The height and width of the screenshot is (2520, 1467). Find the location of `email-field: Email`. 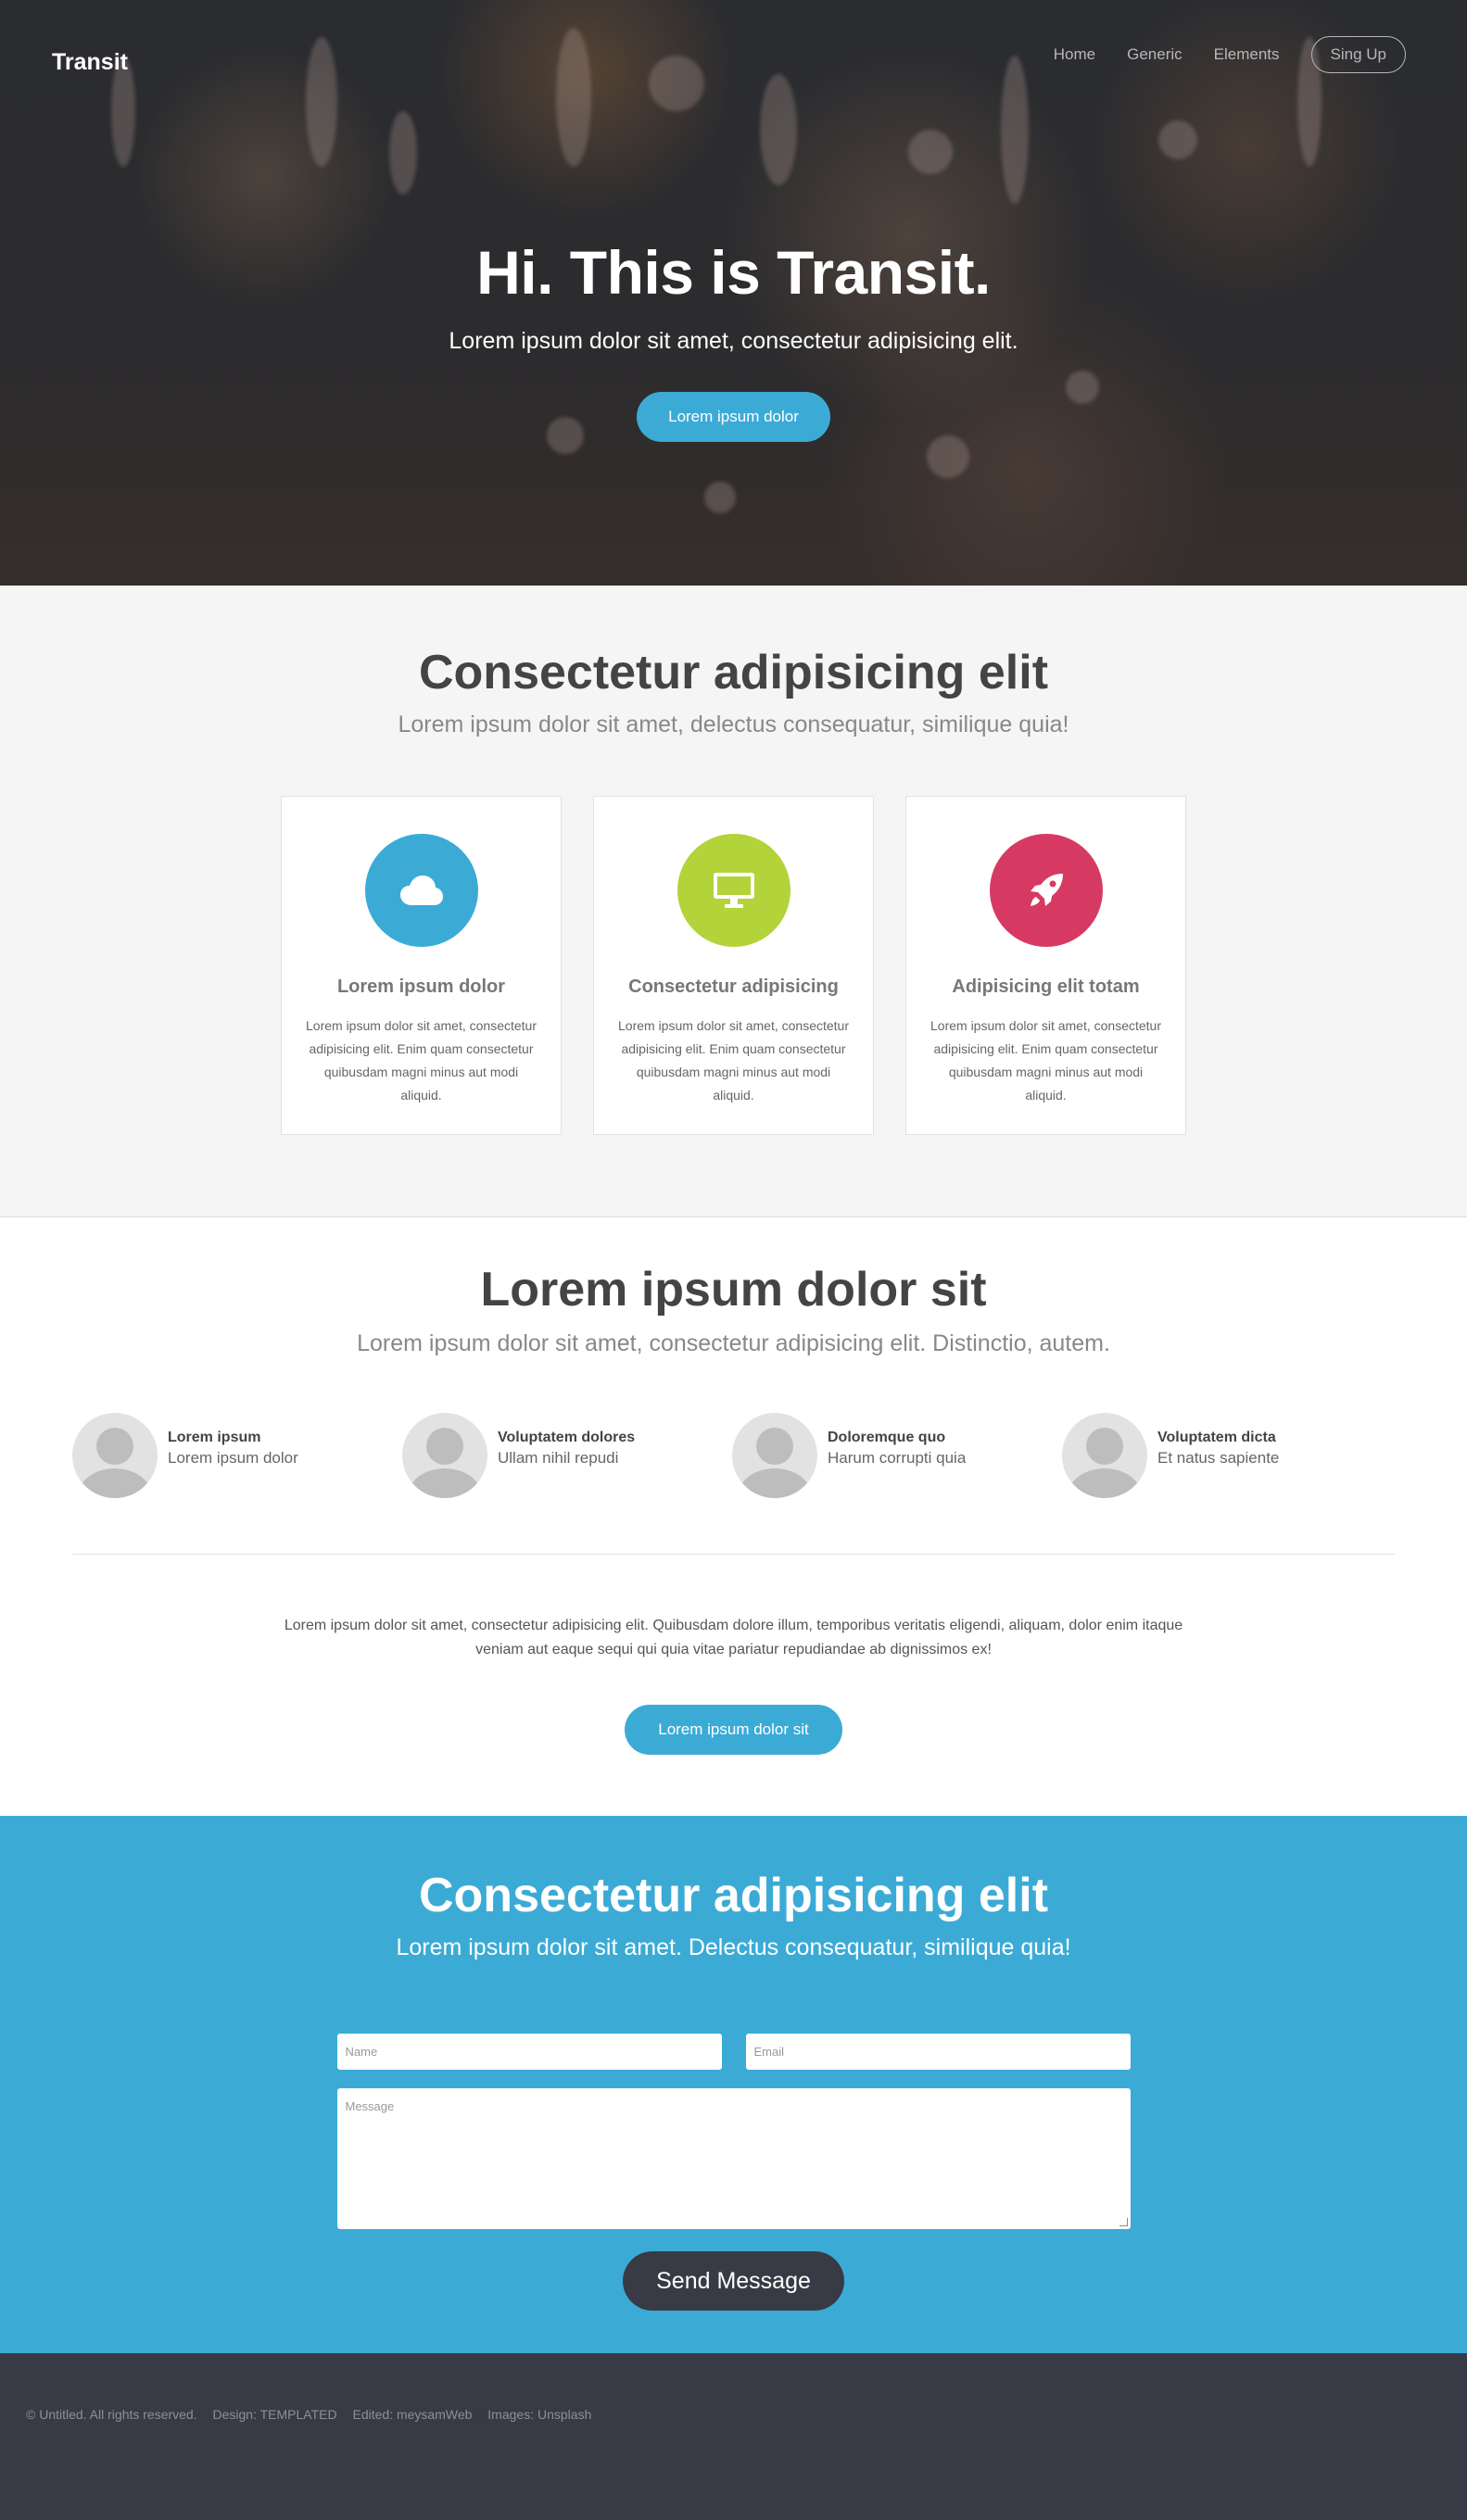

email-field: Email is located at coordinates (938, 2052).